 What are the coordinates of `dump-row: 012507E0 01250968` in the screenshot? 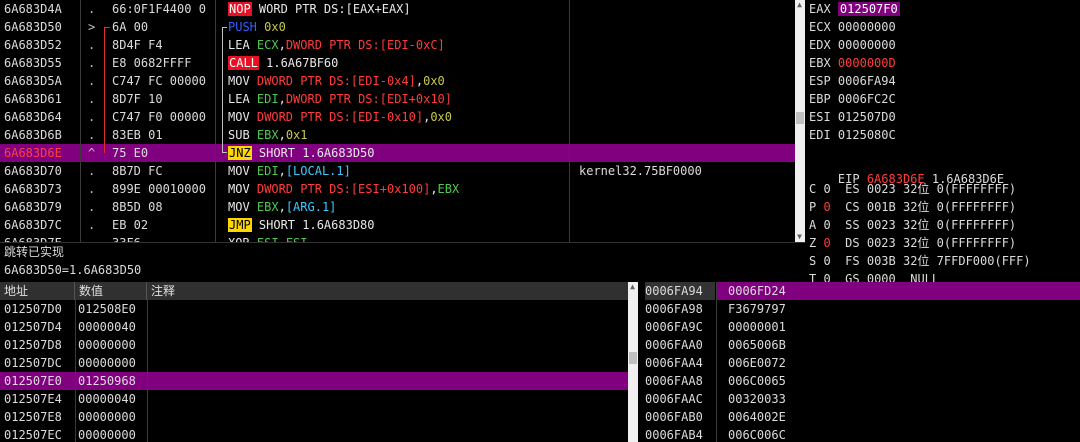 It's located at (314, 381).